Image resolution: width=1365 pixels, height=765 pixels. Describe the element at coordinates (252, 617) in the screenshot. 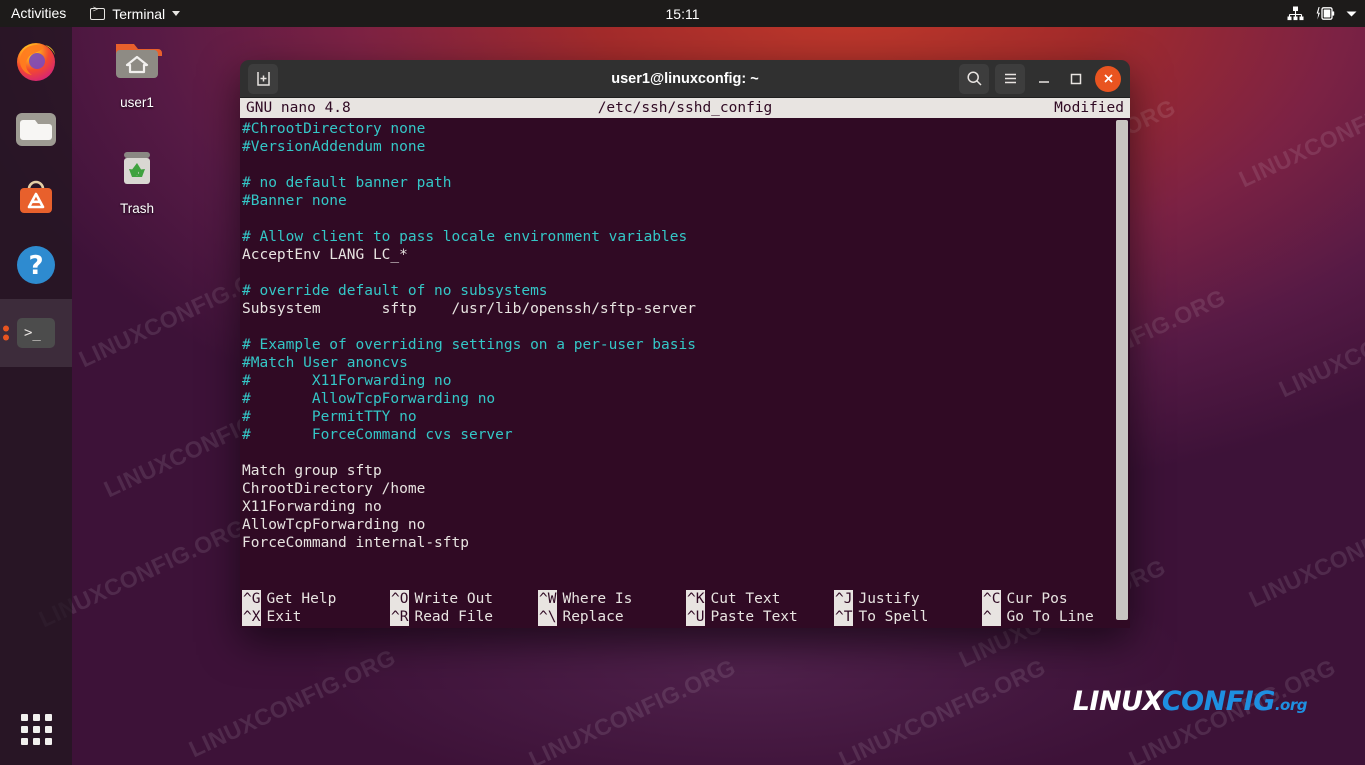

I see `nano-shortcut-key: ^X` at that location.